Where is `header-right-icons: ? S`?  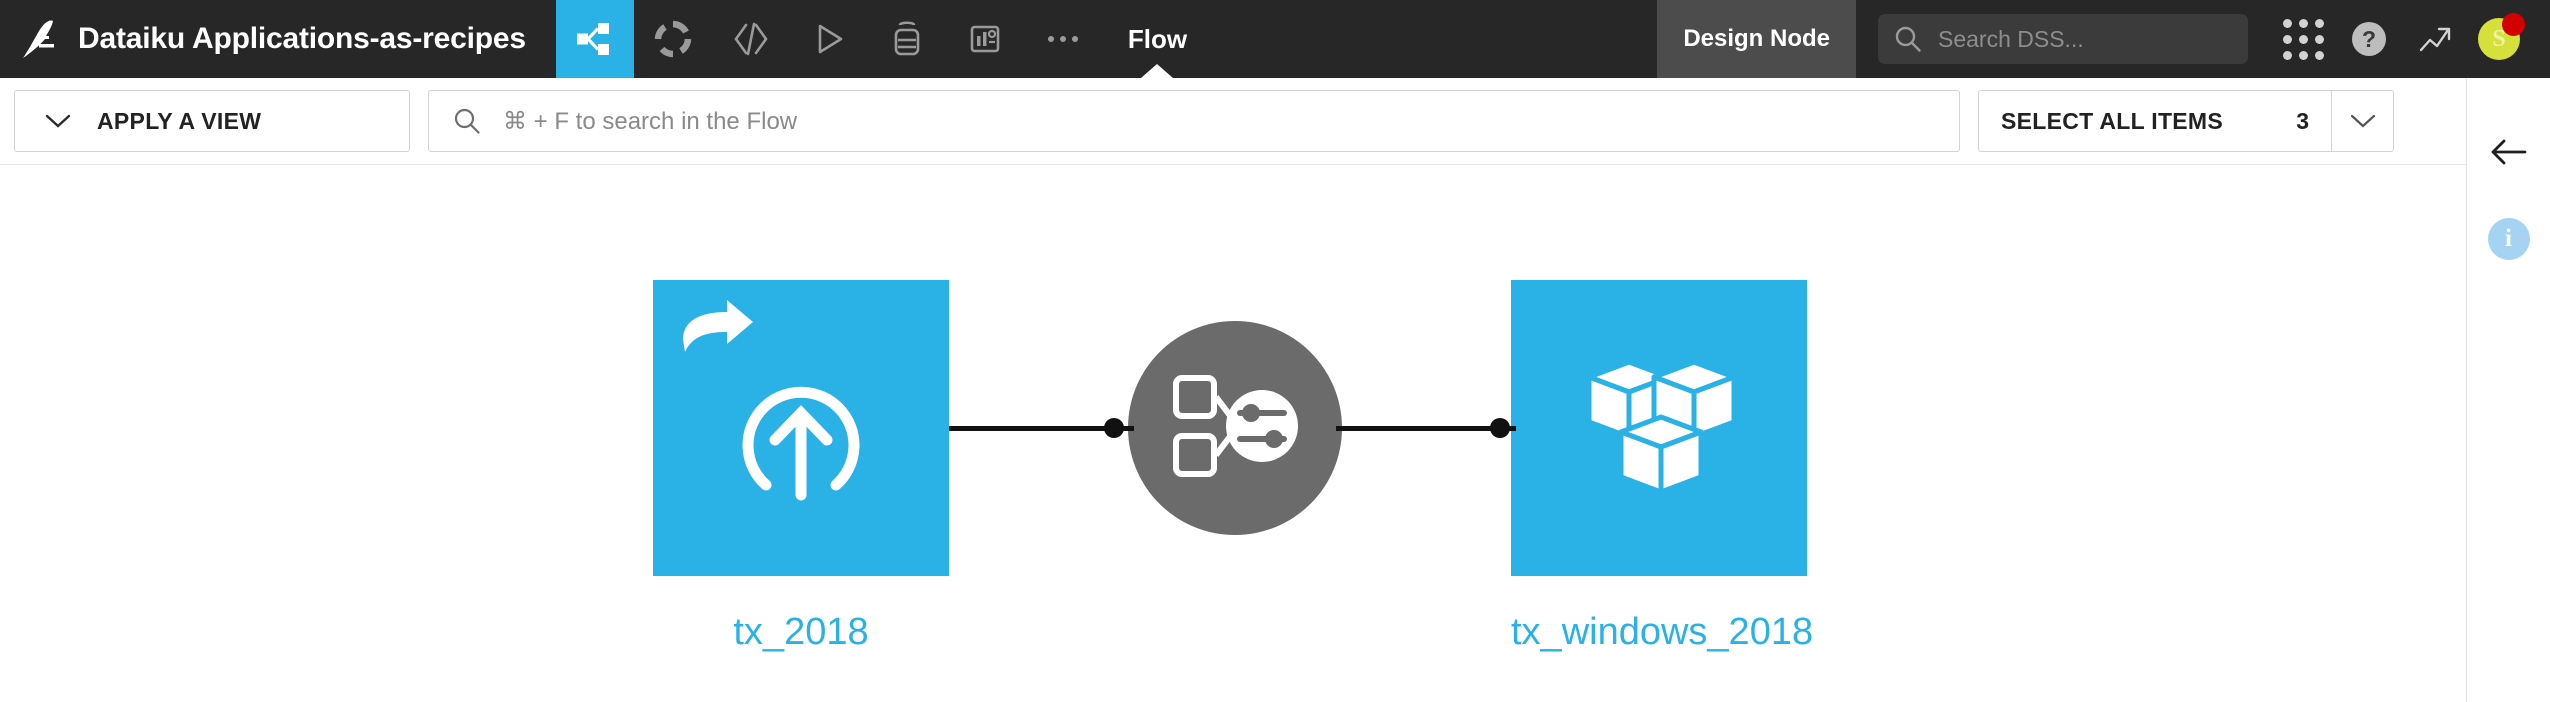 header-right-icons: ? S is located at coordinates (2410, 39).